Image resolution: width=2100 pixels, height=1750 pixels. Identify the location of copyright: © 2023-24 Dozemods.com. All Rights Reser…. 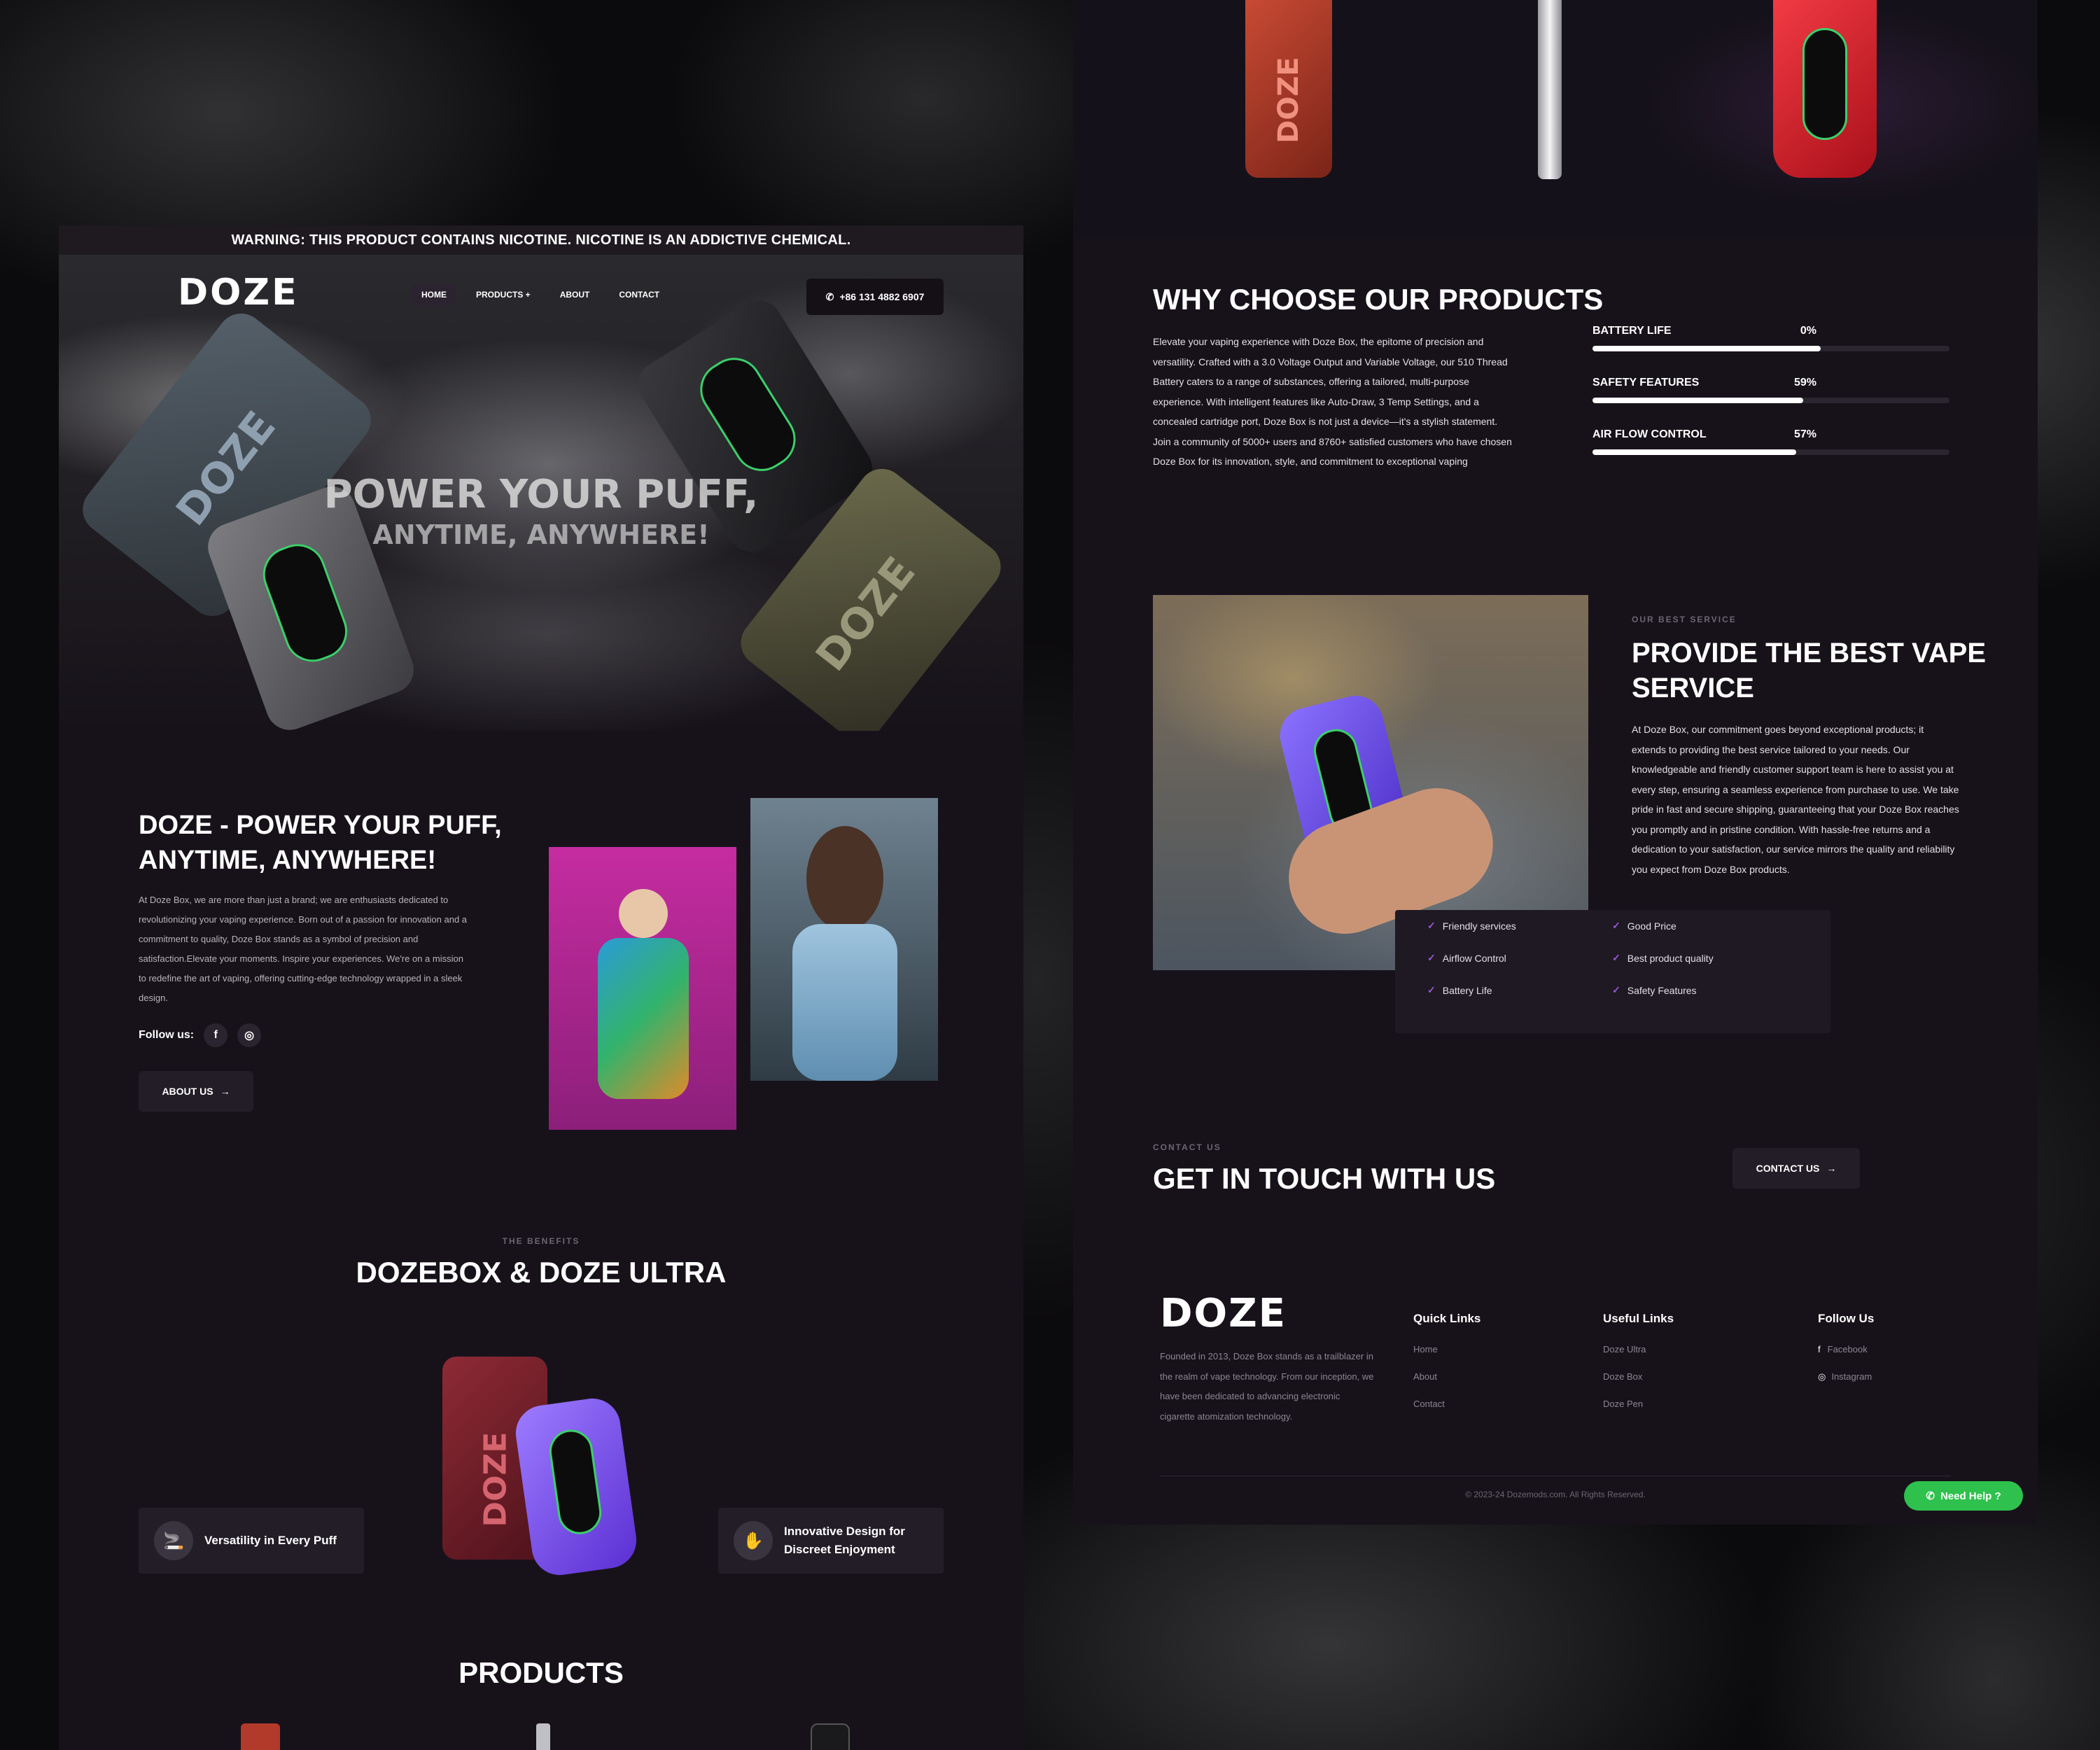
(1555, 1494).